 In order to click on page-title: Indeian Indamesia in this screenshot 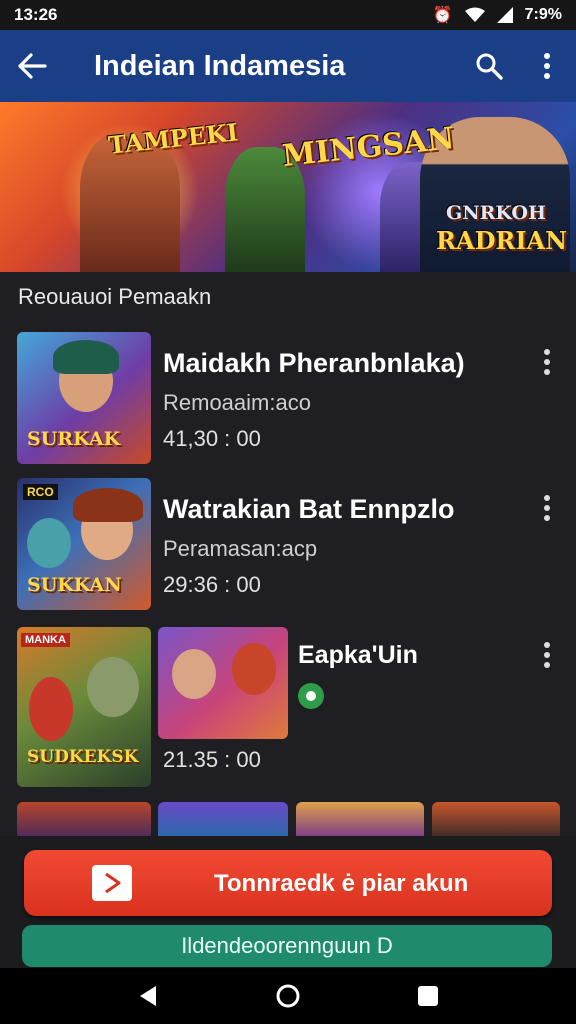, I will do `click(220, 65)`.